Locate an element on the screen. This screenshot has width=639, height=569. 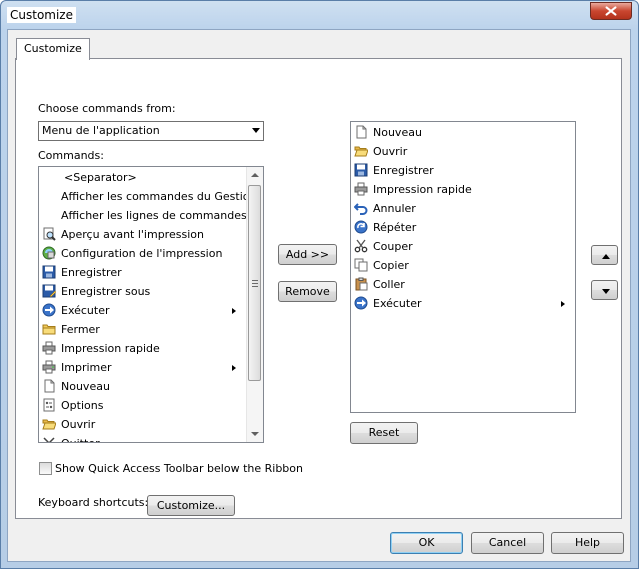
copy-icon is located at coordinates (361, 265).